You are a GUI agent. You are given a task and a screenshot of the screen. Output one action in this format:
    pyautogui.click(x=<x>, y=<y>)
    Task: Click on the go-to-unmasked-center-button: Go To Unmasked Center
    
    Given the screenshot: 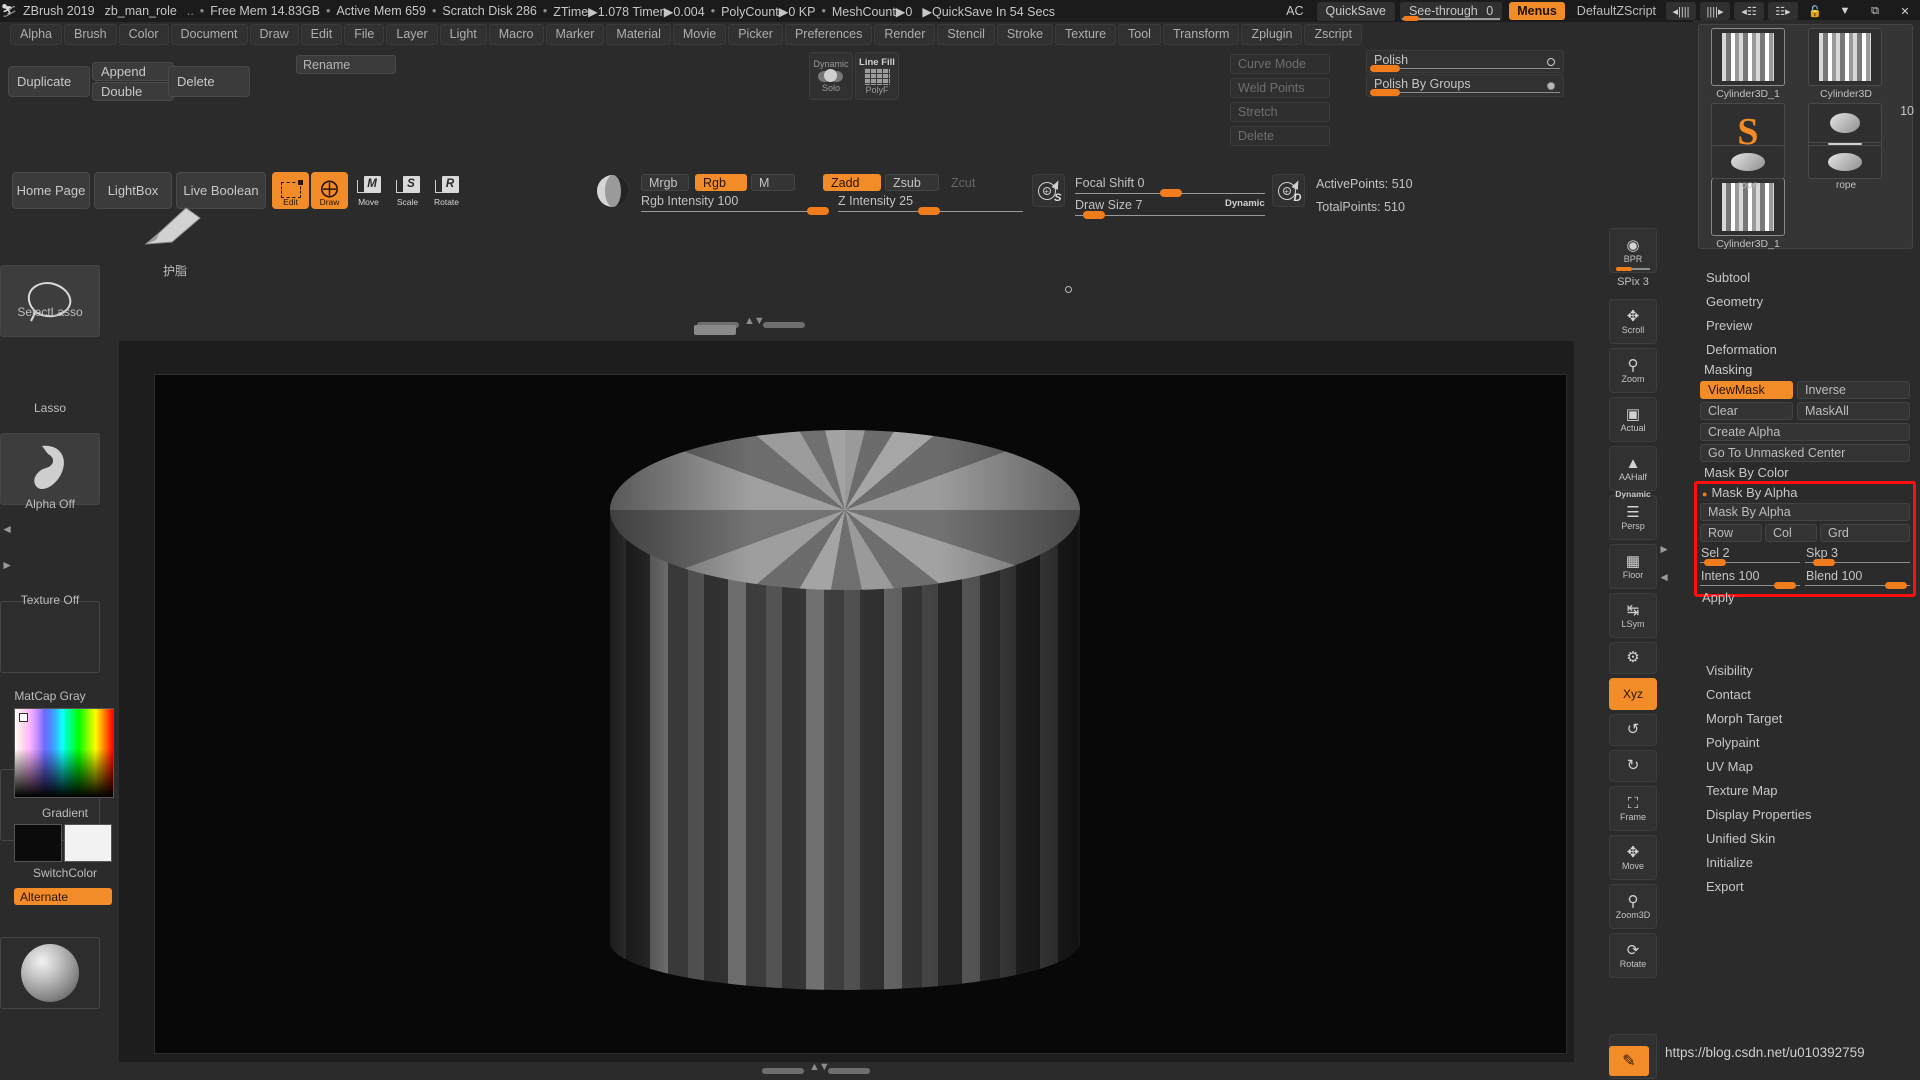 What is the action you would take?
    pyautogui.click(x=1805, y=453)
    